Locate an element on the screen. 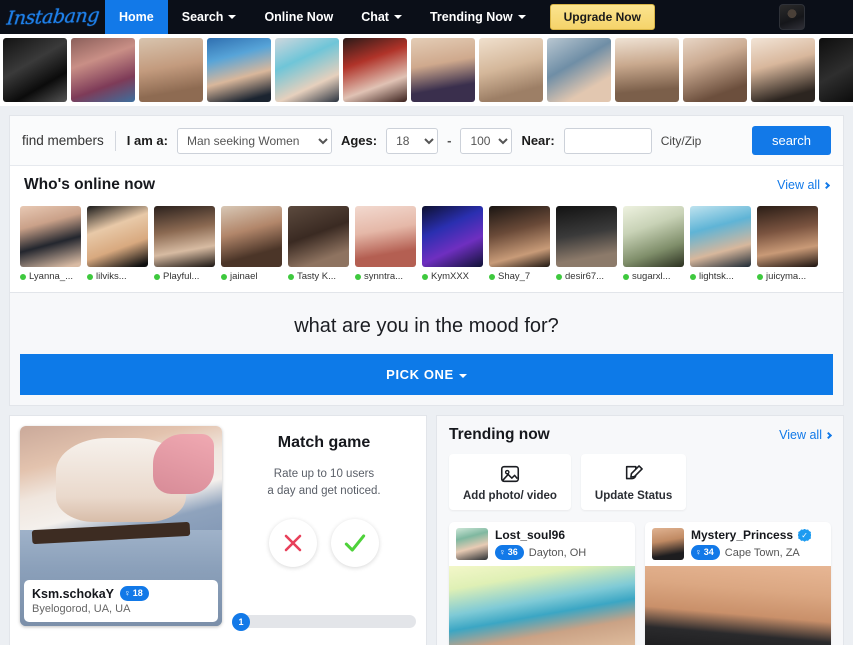 The height and width of the screenshot is (645, 853). user-avatar is located at coordinates (792, 17).